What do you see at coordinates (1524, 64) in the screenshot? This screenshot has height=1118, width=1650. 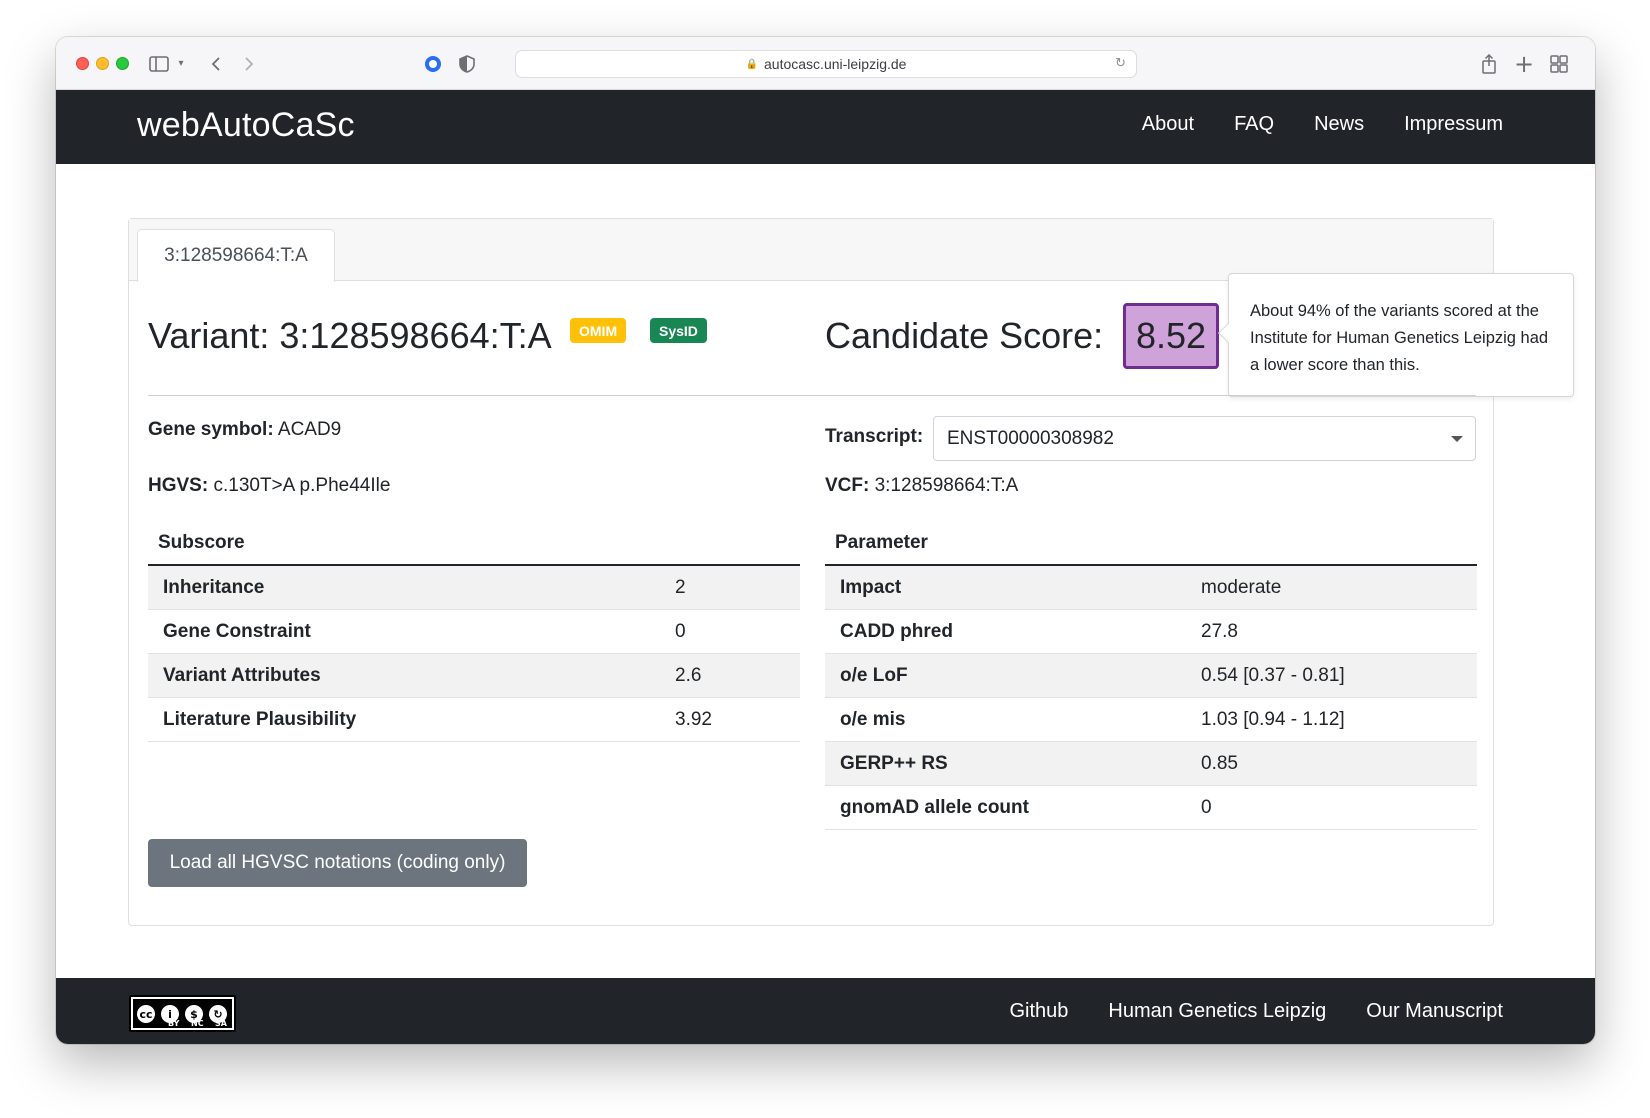 I see `new-tab-icon: +` at bounding box center [1524, 64].